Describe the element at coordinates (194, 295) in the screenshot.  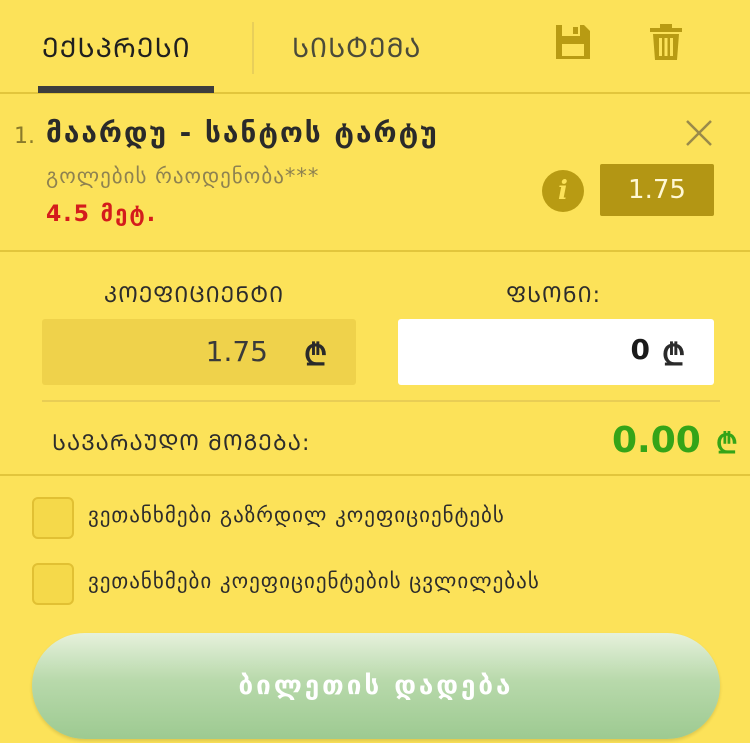
I see `coefficient-label: ᲙᲝᲔᲤᲘᲪᲘᲔᲜᲢᲘ` at that location.